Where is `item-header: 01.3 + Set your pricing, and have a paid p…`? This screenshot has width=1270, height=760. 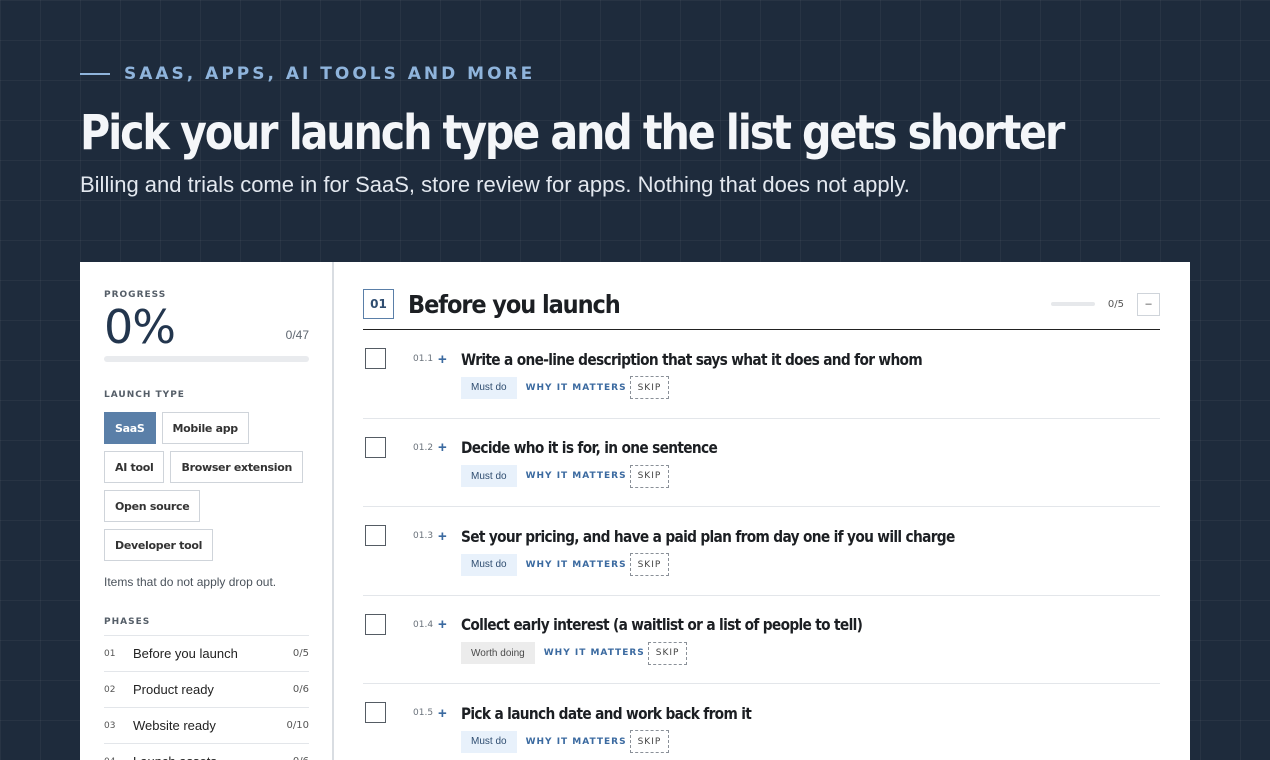
item-header: 01.3 + Set your pricing, and have a paid p… is located at coordinates (724, 536).